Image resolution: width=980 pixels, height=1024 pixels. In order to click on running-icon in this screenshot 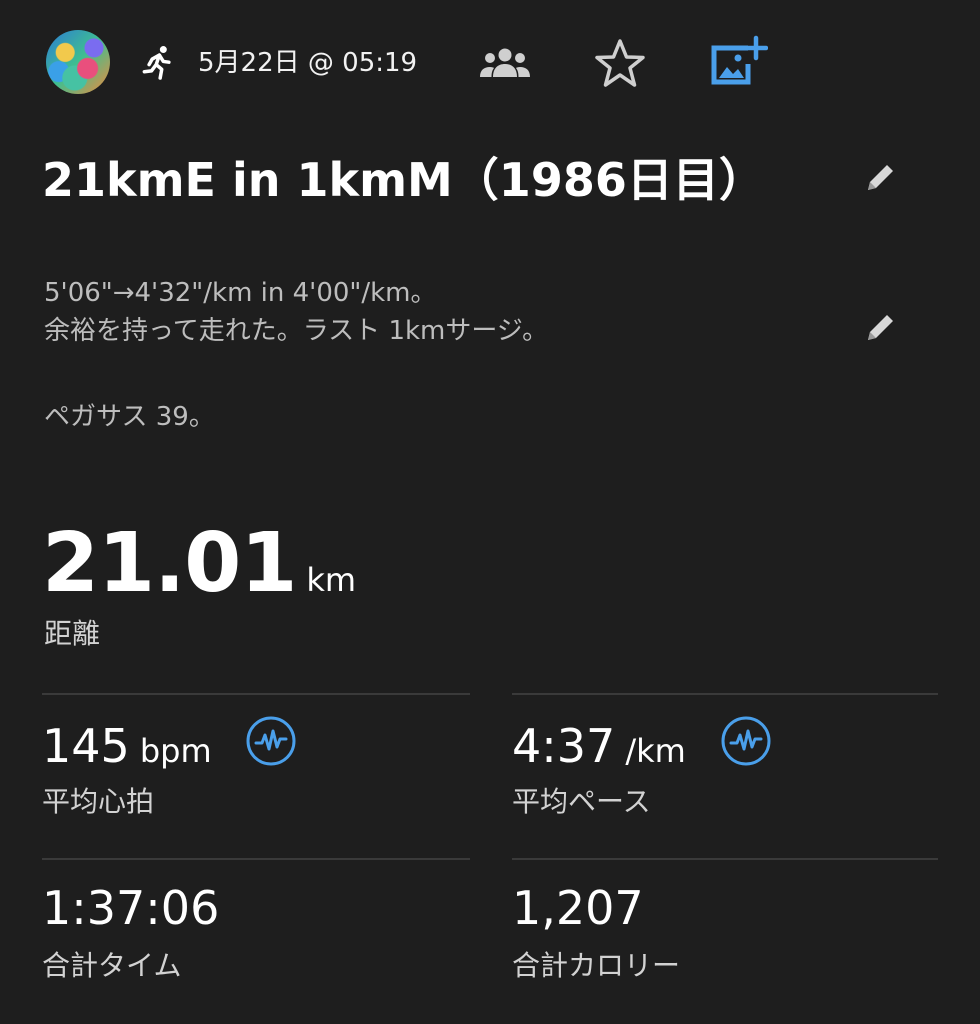, I will do `click(156, 63)`.